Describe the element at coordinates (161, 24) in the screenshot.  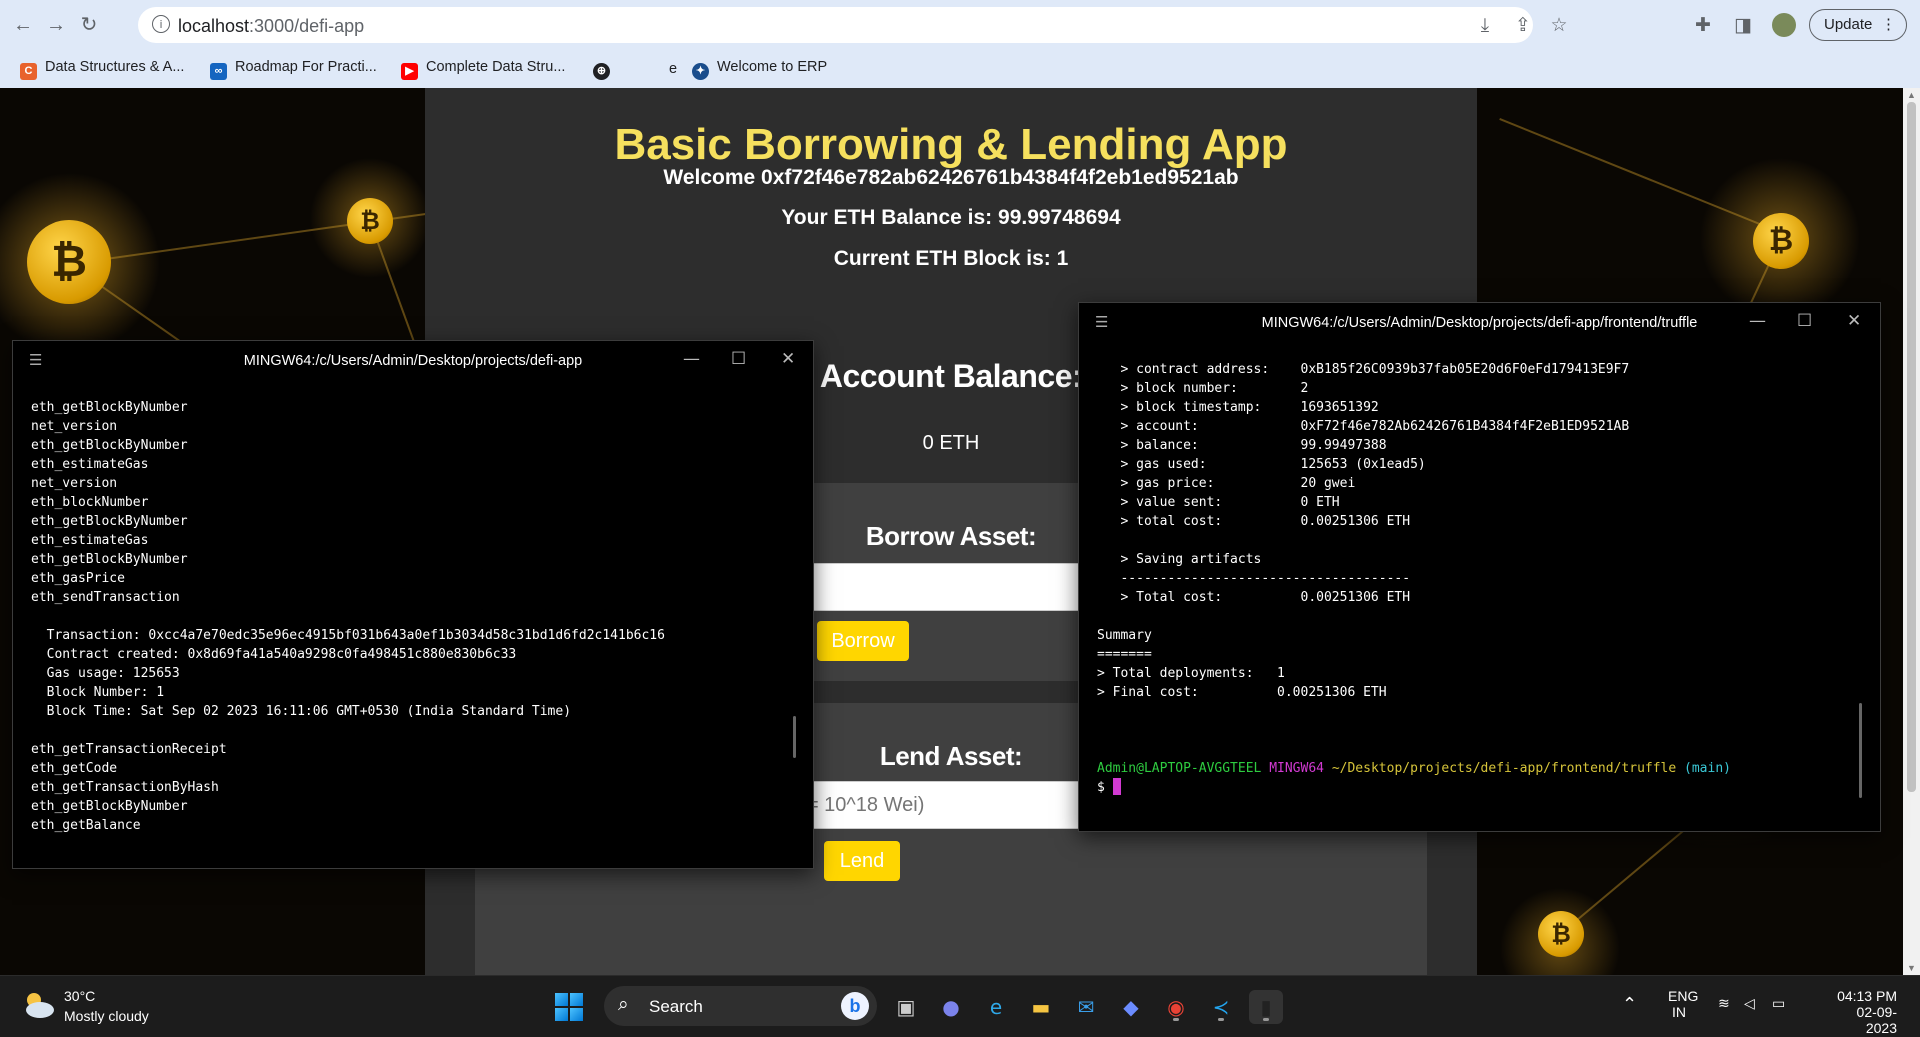
I see `site-info-icon: i` at that location.